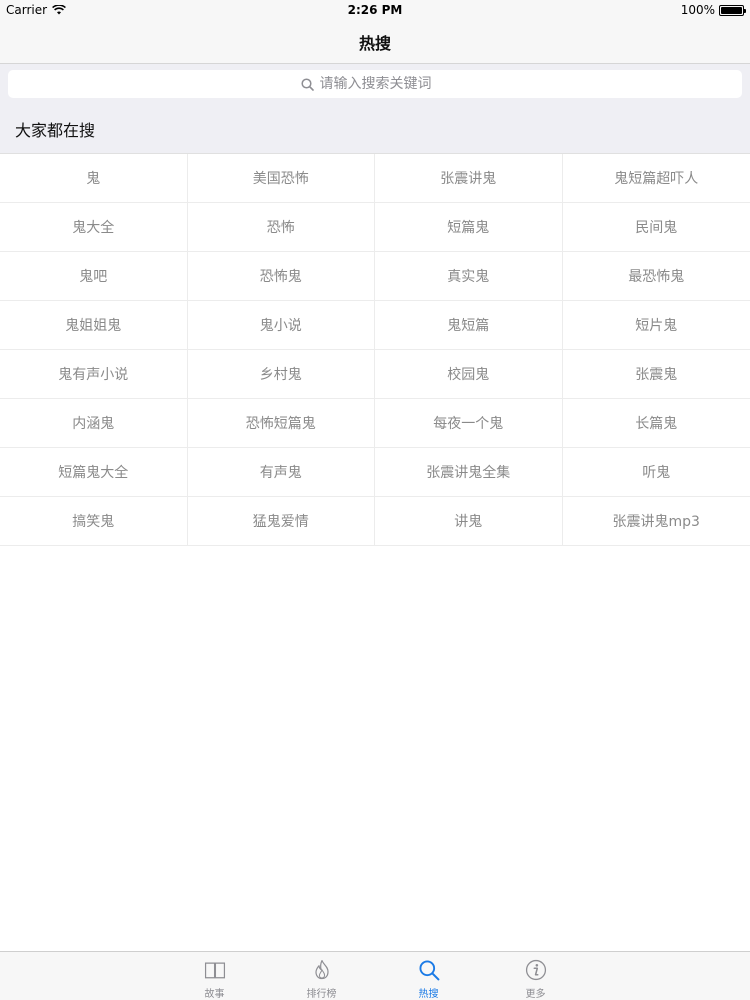 The height and width of the screenshot is (1000, 750). What do you see at coordinates (55, 130) in the screenshot?
I see `section-title: 大家都在搜` at bounding box center [55, 130].